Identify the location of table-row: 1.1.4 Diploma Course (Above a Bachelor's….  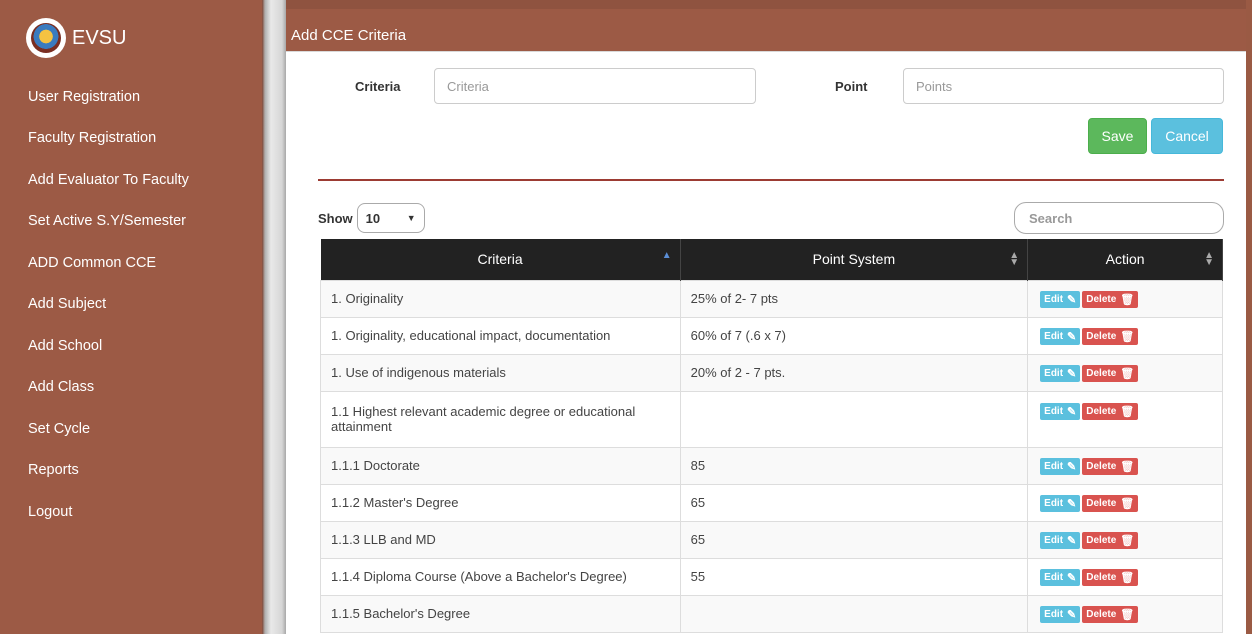
(771, 576).